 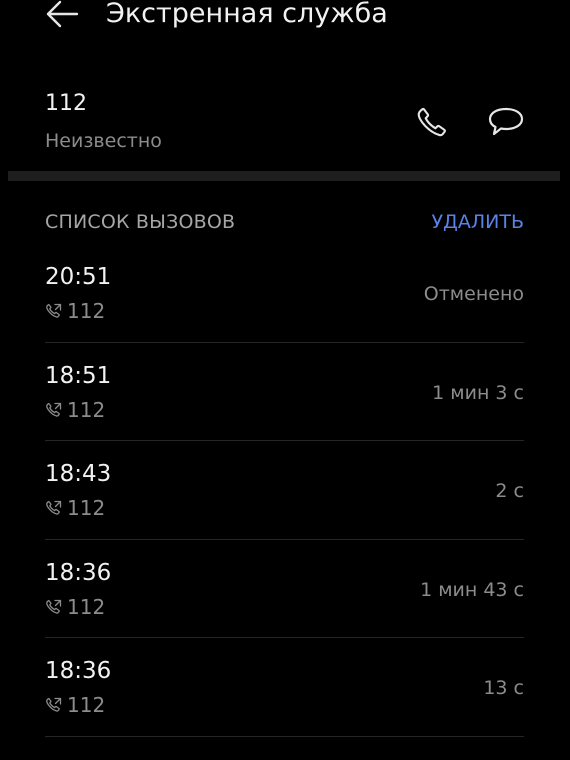 I want to click on call-duration: 13 с, so click(x=503, y=688).